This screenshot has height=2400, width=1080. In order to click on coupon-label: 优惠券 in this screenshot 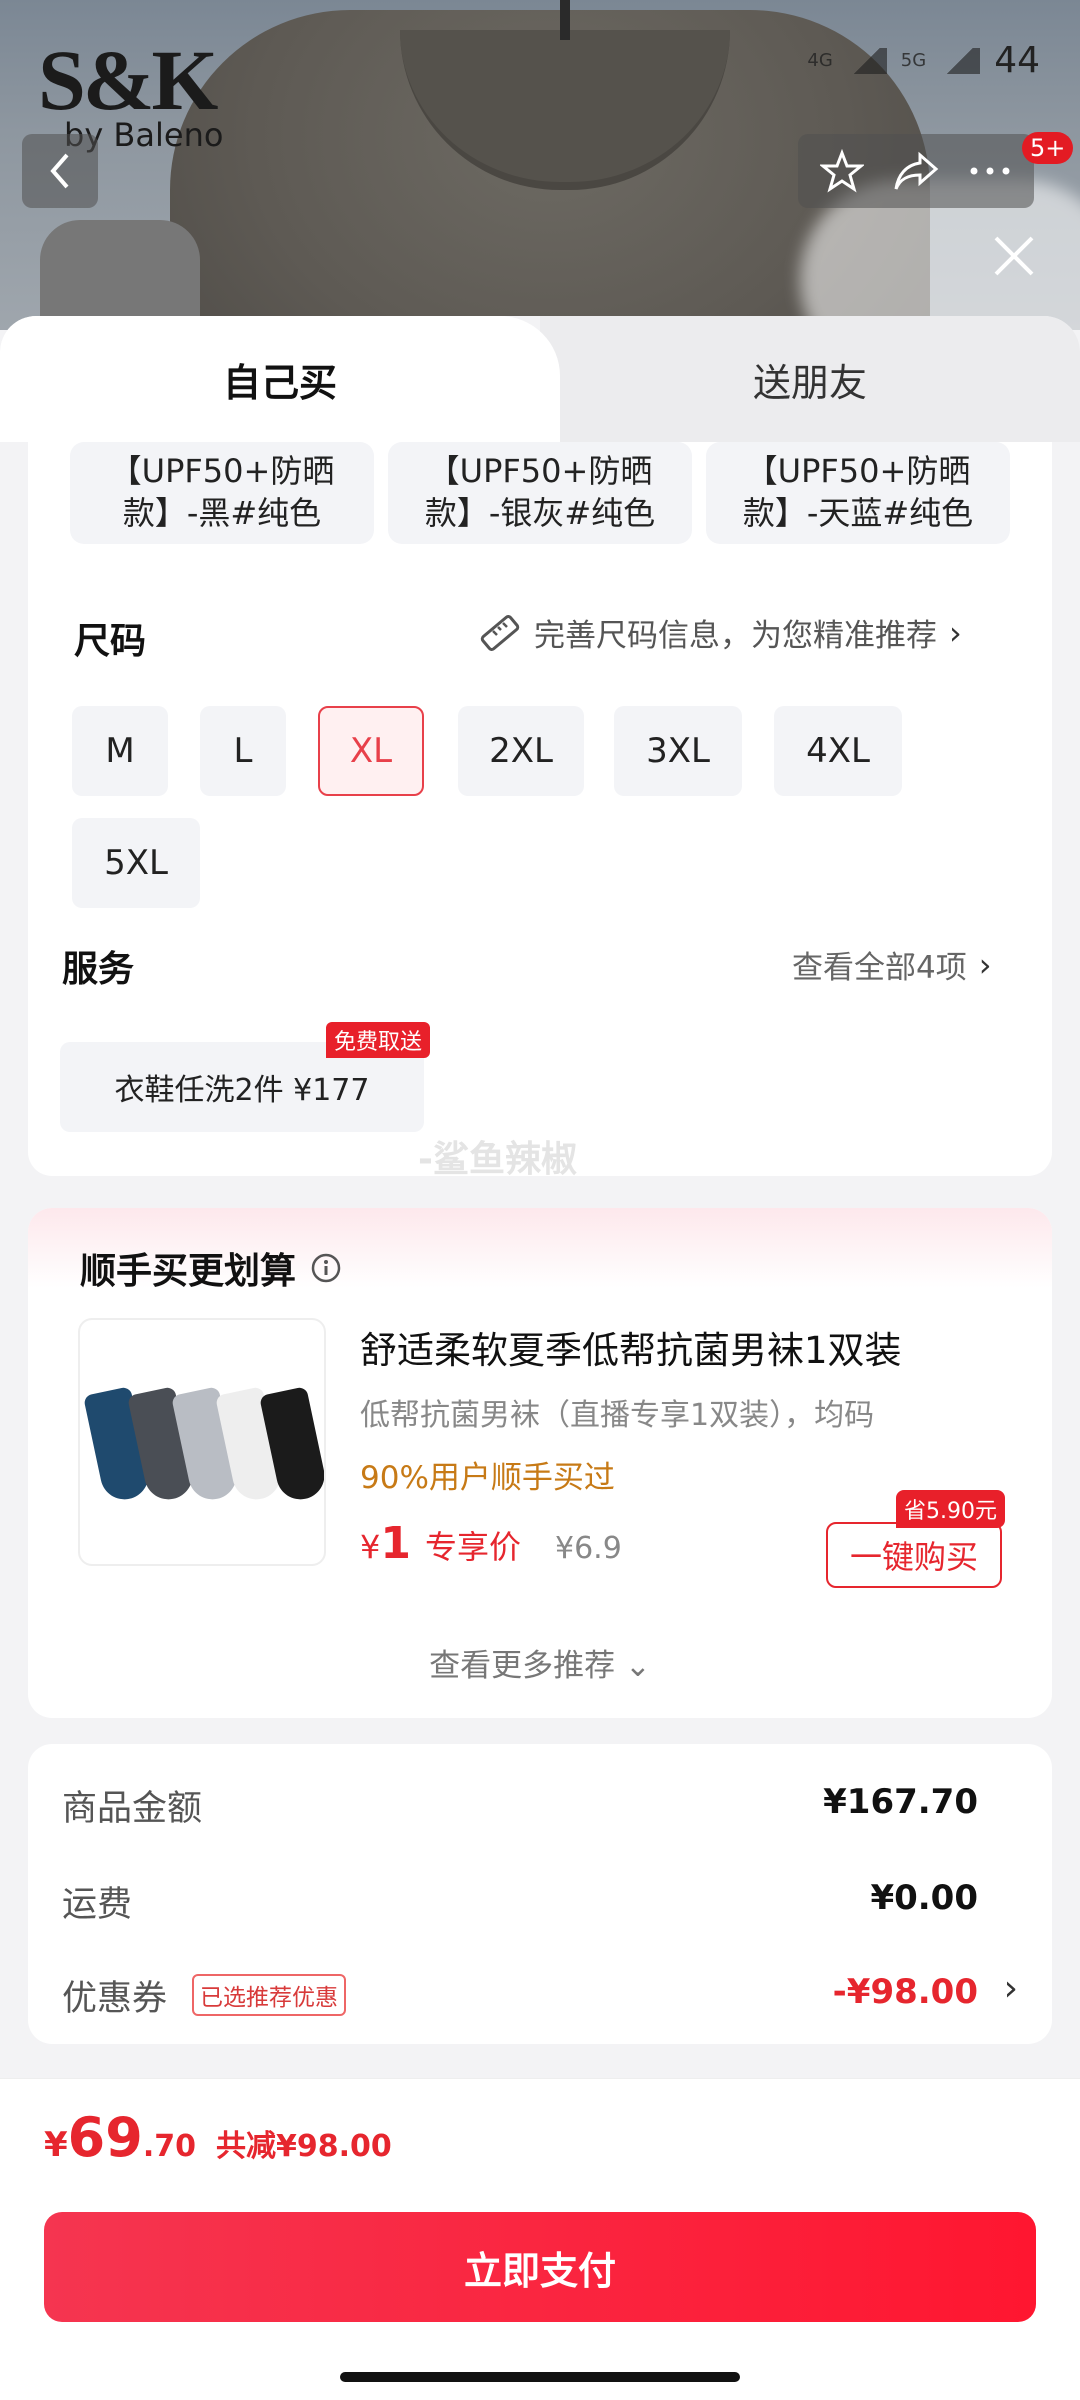, I will do `click(115, 1999)`.